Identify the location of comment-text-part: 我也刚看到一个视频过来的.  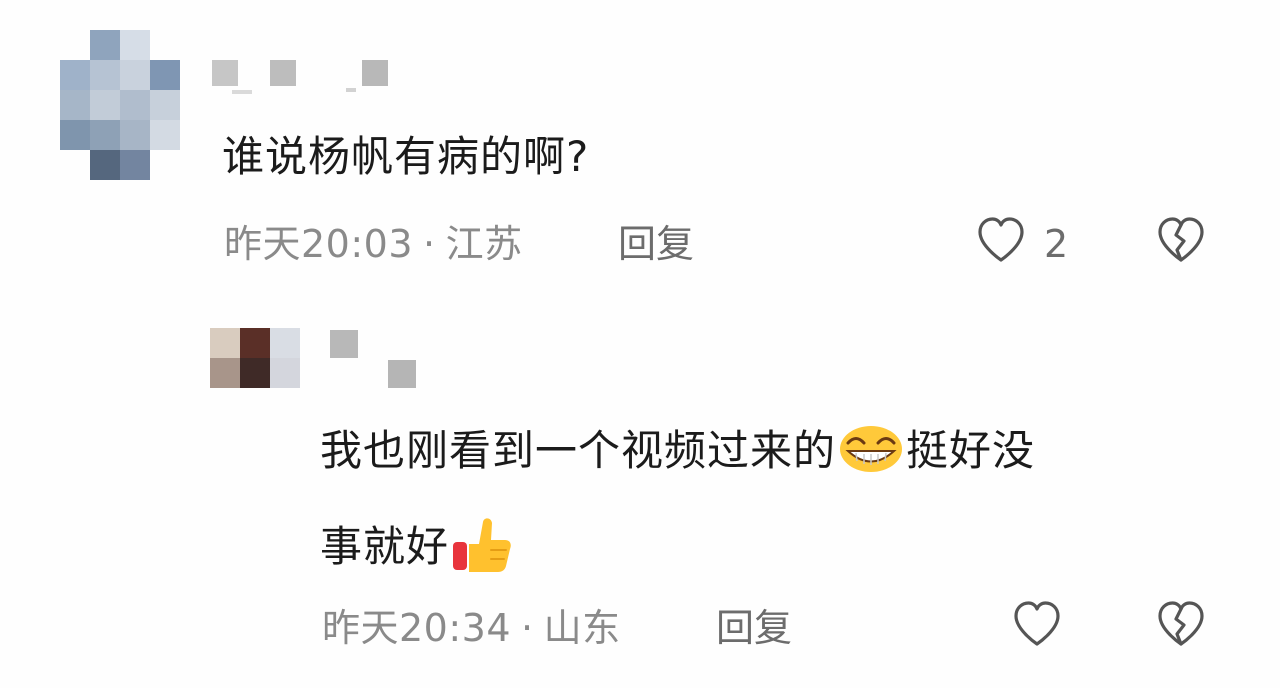
(578, 450).